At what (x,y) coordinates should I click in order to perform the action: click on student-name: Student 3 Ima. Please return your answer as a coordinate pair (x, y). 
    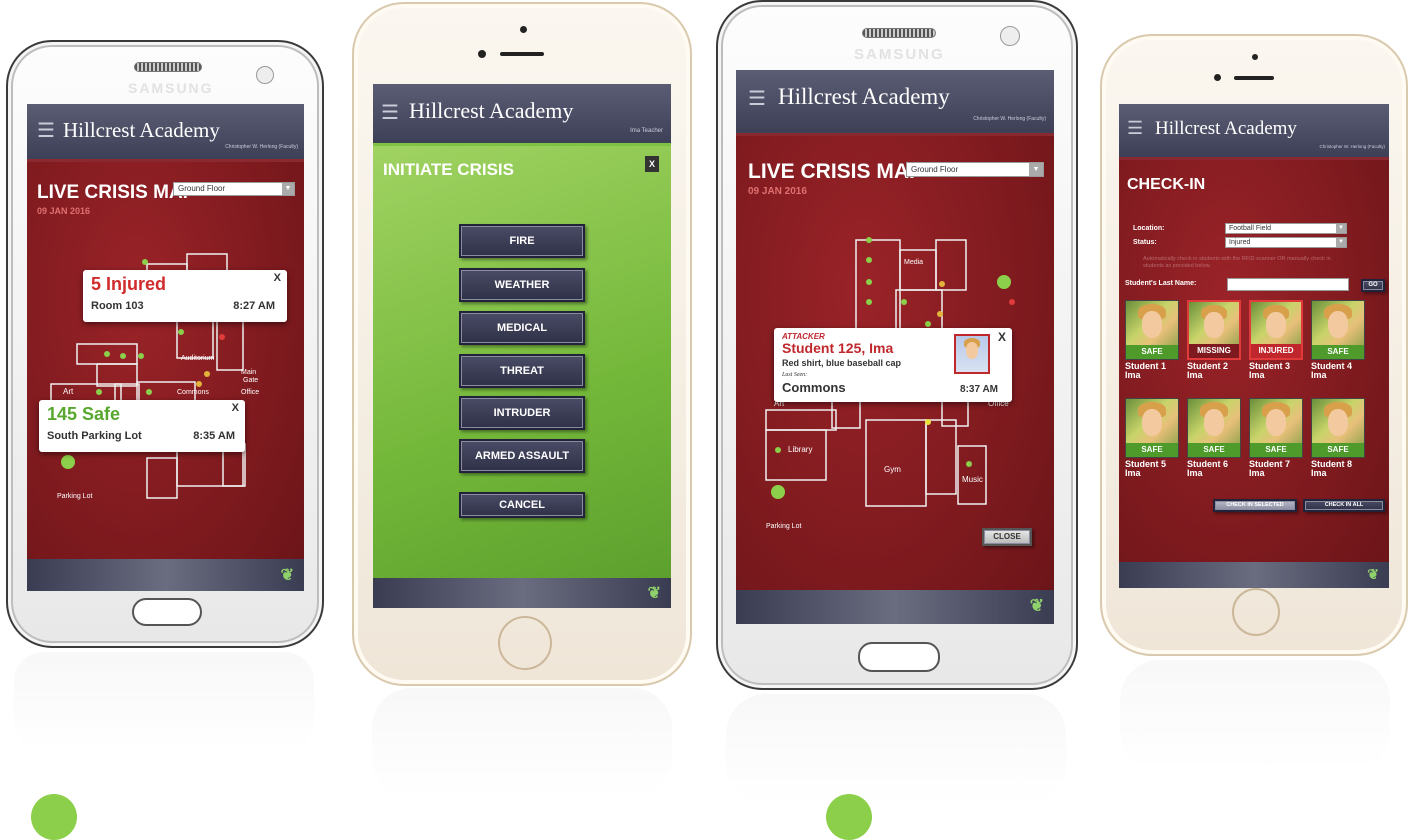
    Looking at the image, I should click on (1270, 370).